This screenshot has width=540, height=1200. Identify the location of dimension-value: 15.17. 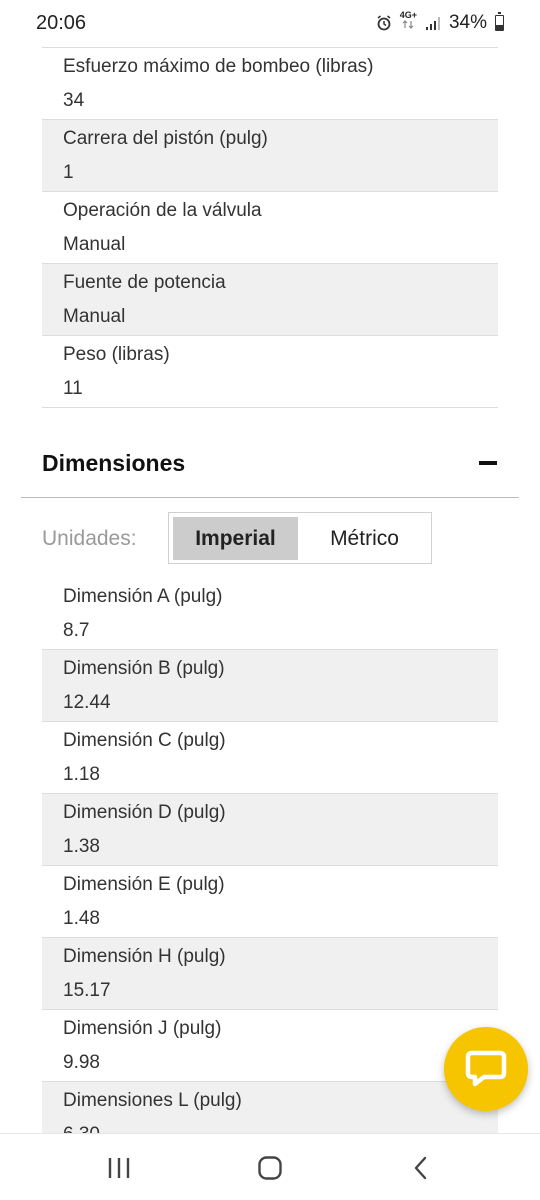
(87, 990).